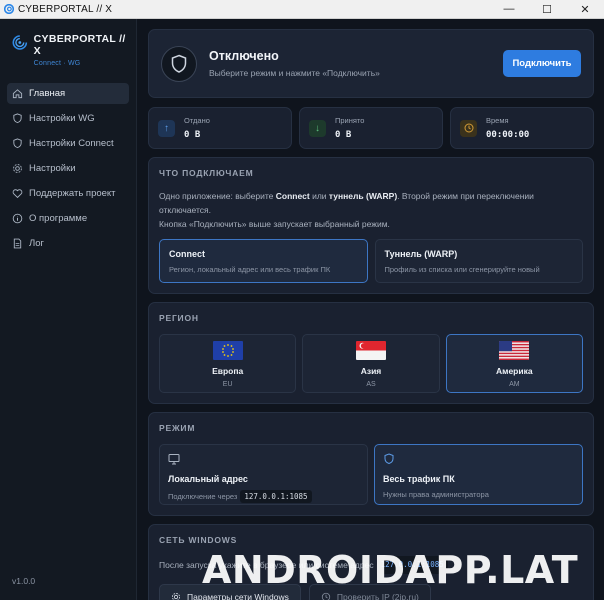 This screenshot has width=604, height=600. Describe the element at coordinates (228, 371) in the screenshot. I see `region-name: Европа` at that location.